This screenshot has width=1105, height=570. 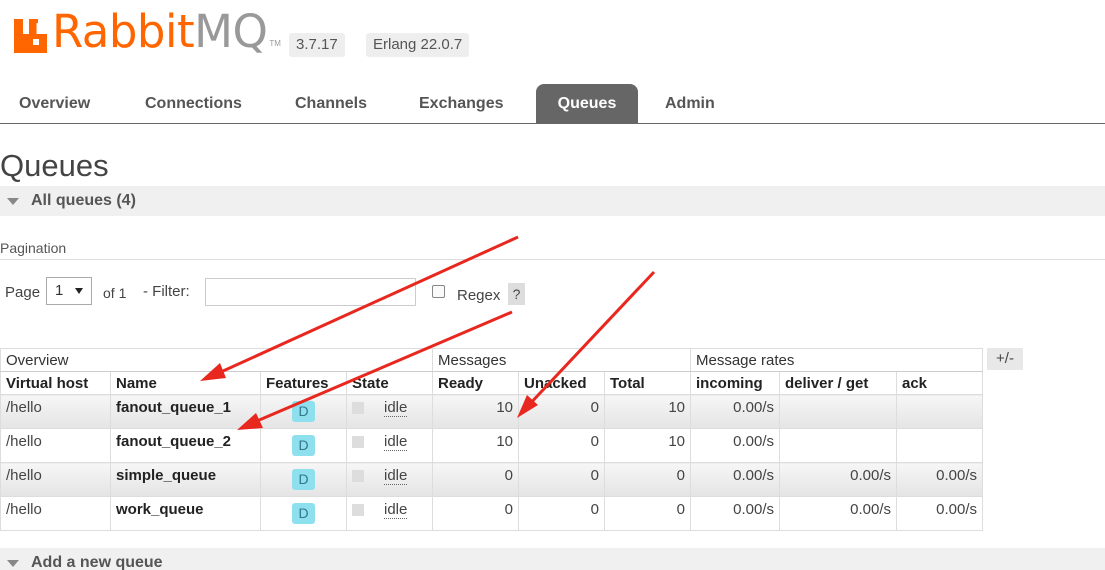 What do you see at coordinates (23, 292) in the screenshot?
I see `page-label: Page` at bounding box center [23, 292].